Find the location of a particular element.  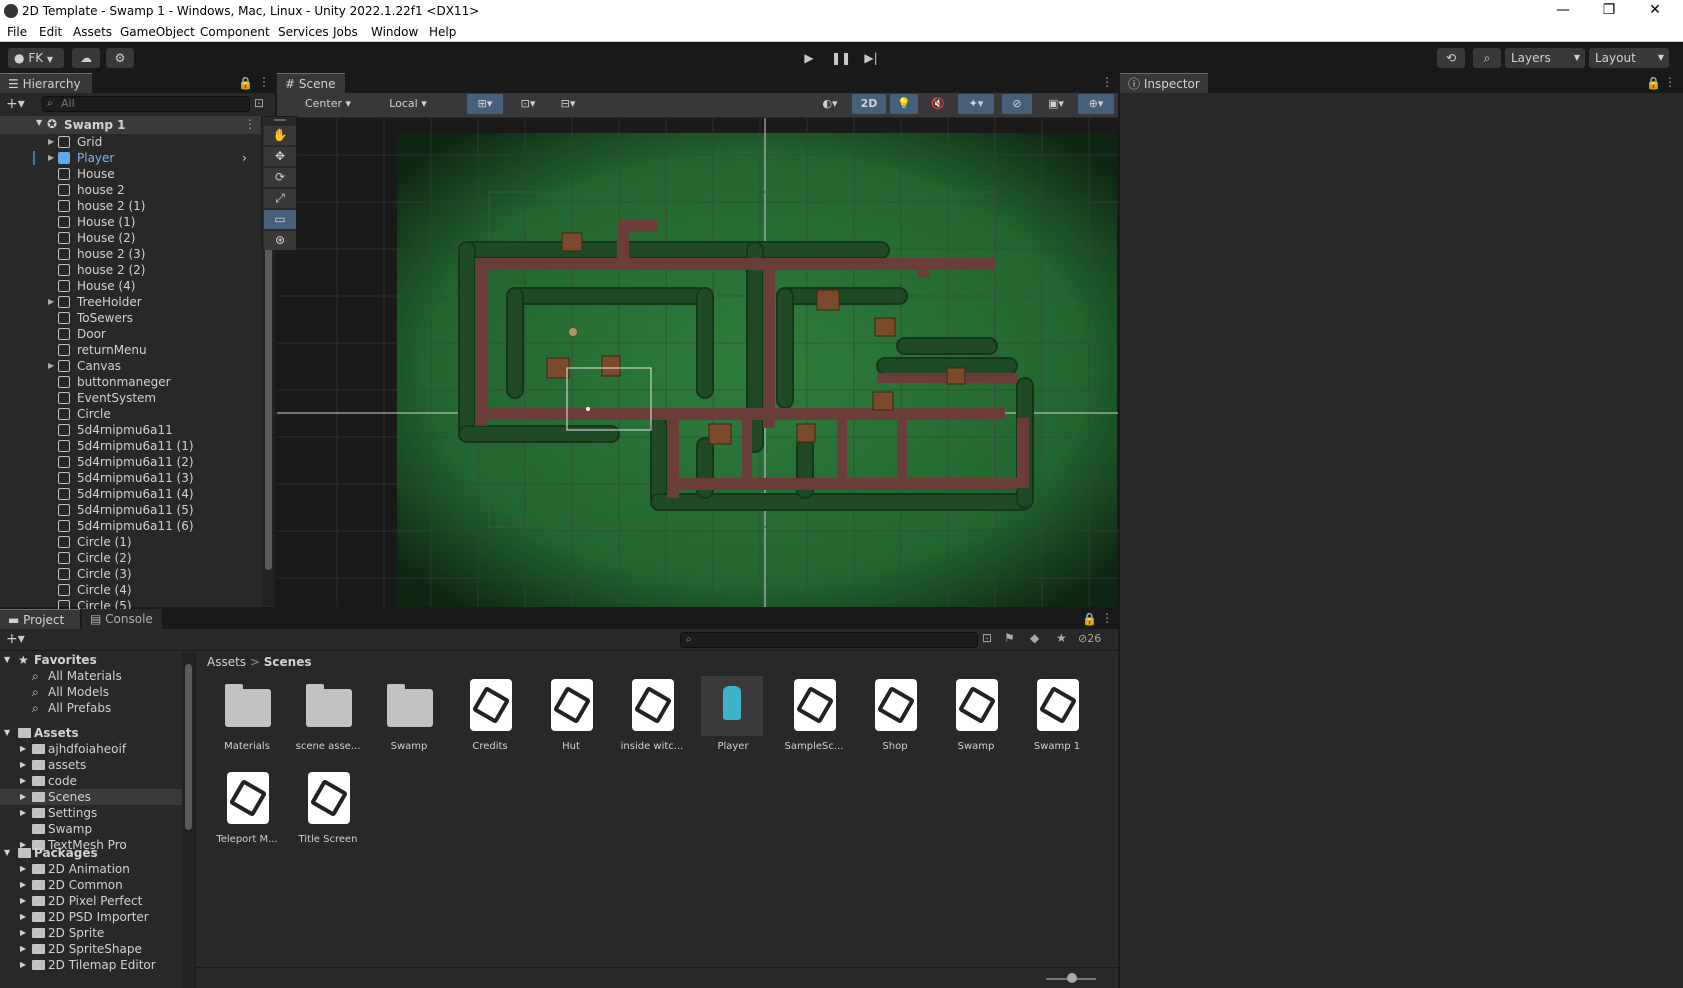

asset-item-scene: Shop is located at coordinates (895, 722).